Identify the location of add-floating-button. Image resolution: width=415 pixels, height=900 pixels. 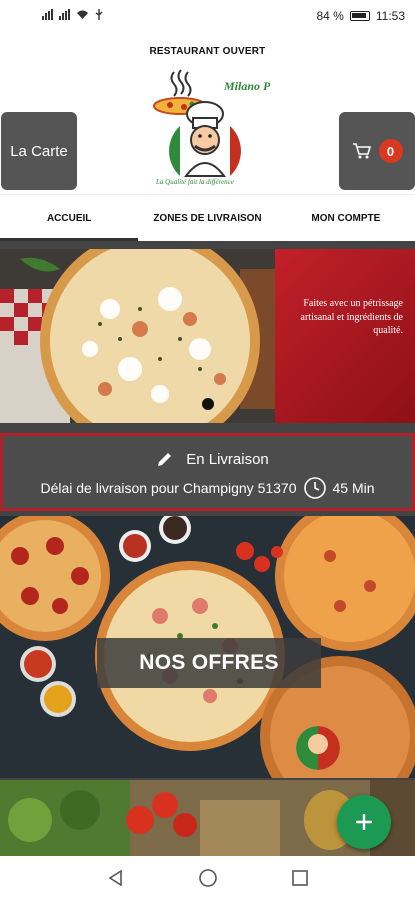
(364, 822).